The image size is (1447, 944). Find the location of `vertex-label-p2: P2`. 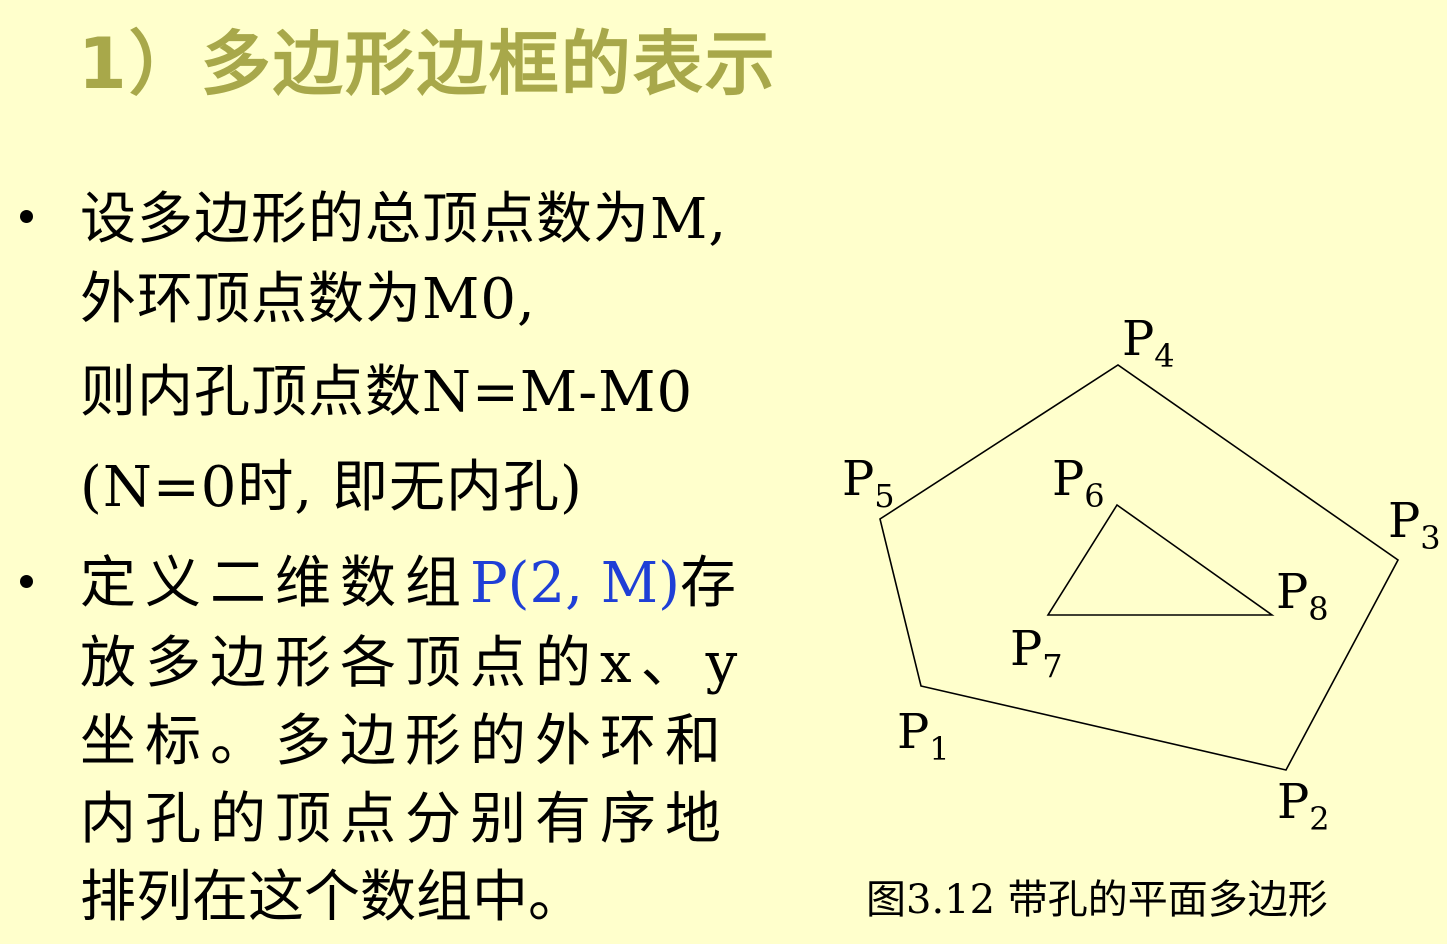

vertex-label-p2: P2 is located at coordinates (1303, 806).